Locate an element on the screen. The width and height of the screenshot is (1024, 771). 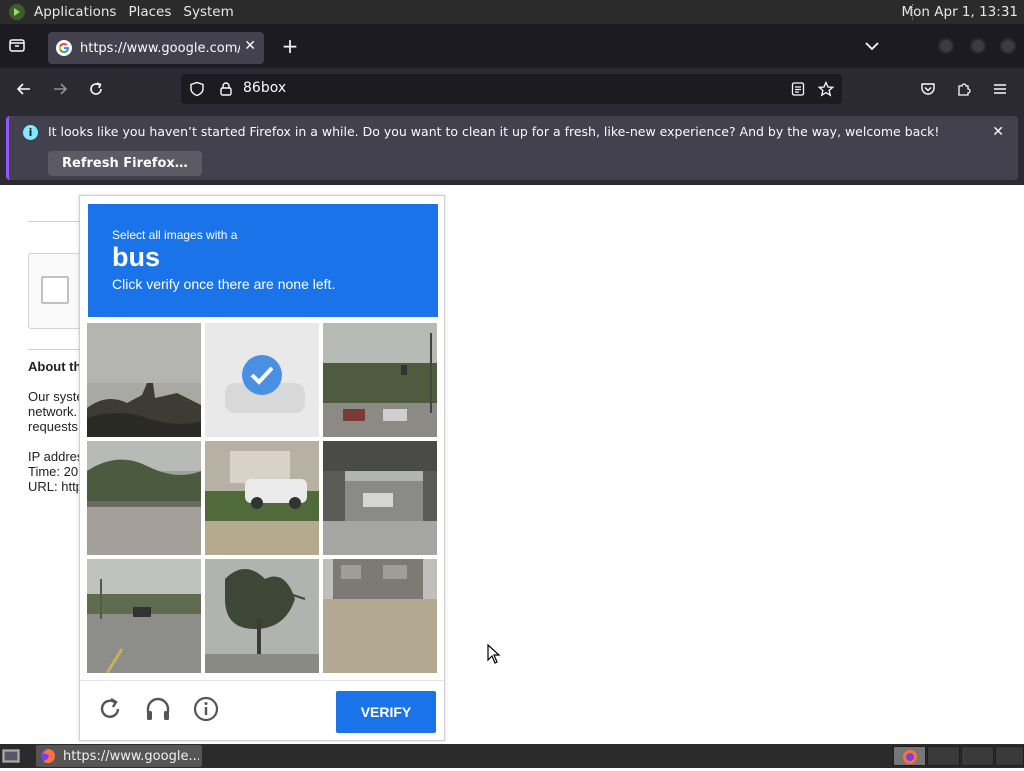
reload-challenge-icon is located at coordinates (110, 709).